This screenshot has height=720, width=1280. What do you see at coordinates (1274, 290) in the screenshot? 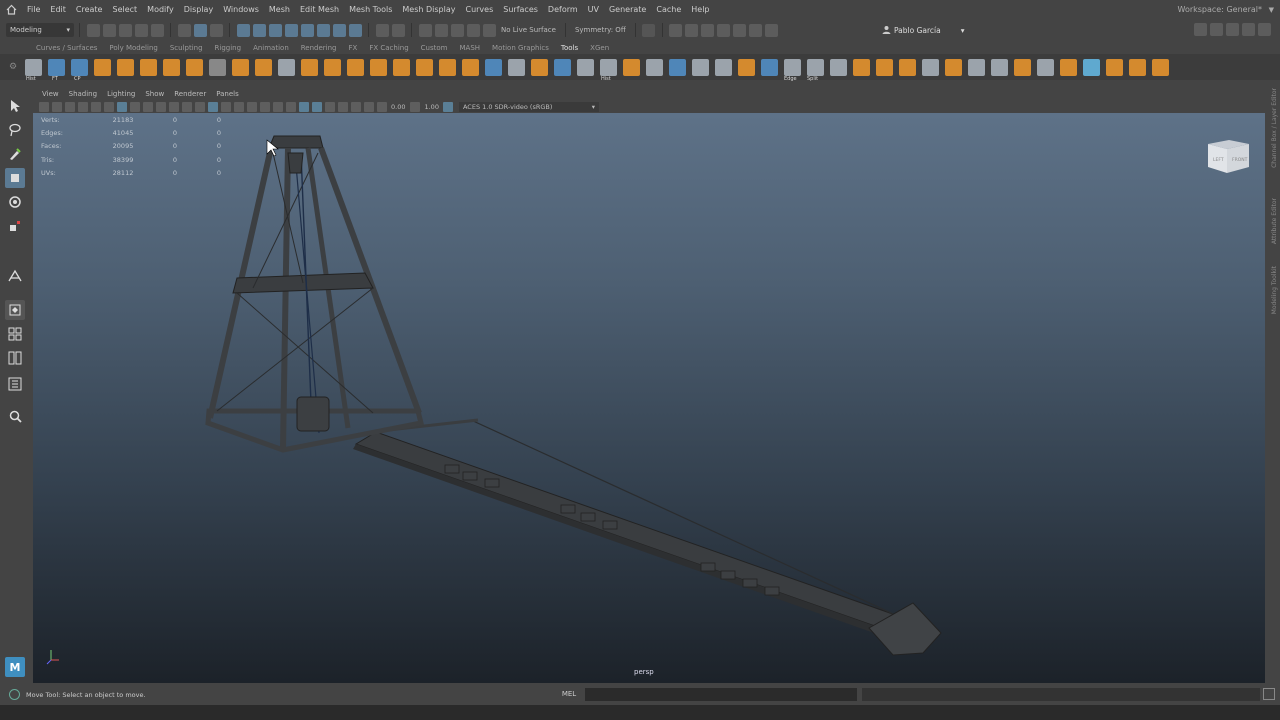
I see `modeling-toolkit-tab: Modeling Toolkit` at bounding box center [1274, 290].